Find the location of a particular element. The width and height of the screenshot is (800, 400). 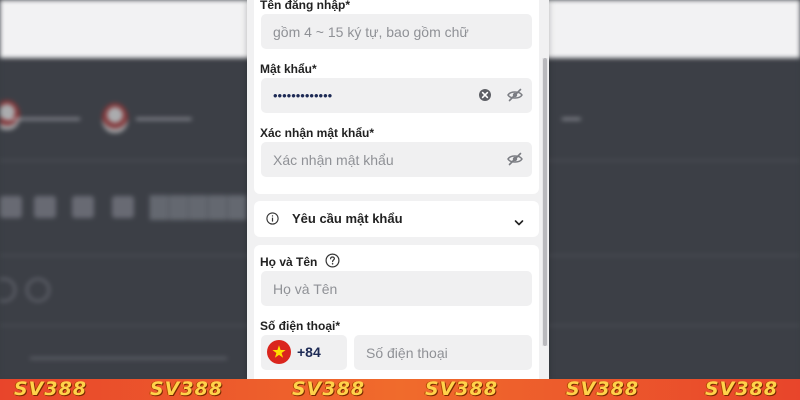

dial-code: +84 is located at coordinates (309, 352).